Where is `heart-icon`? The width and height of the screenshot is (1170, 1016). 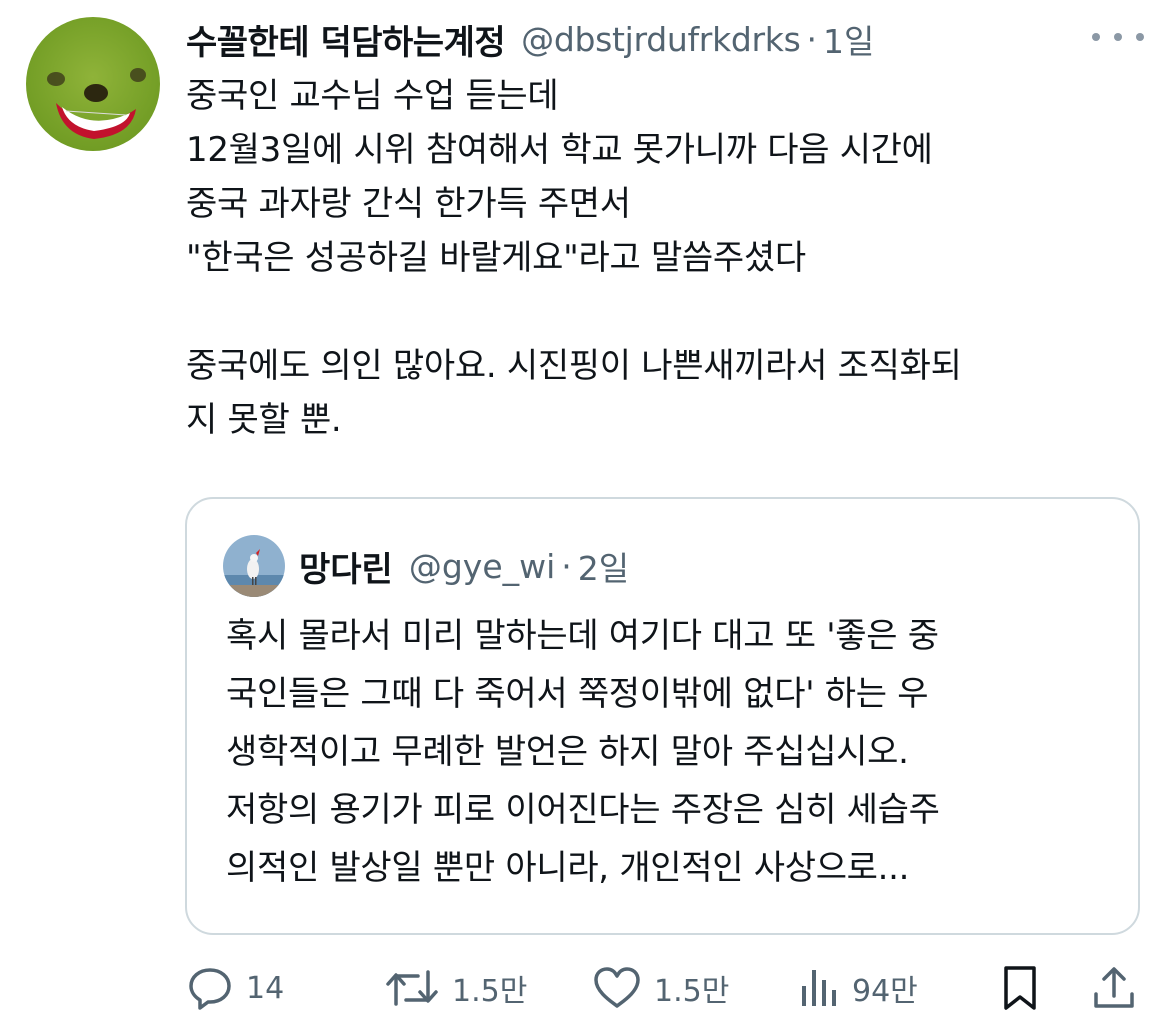
heart-icon is located at coordinates (617, 987).